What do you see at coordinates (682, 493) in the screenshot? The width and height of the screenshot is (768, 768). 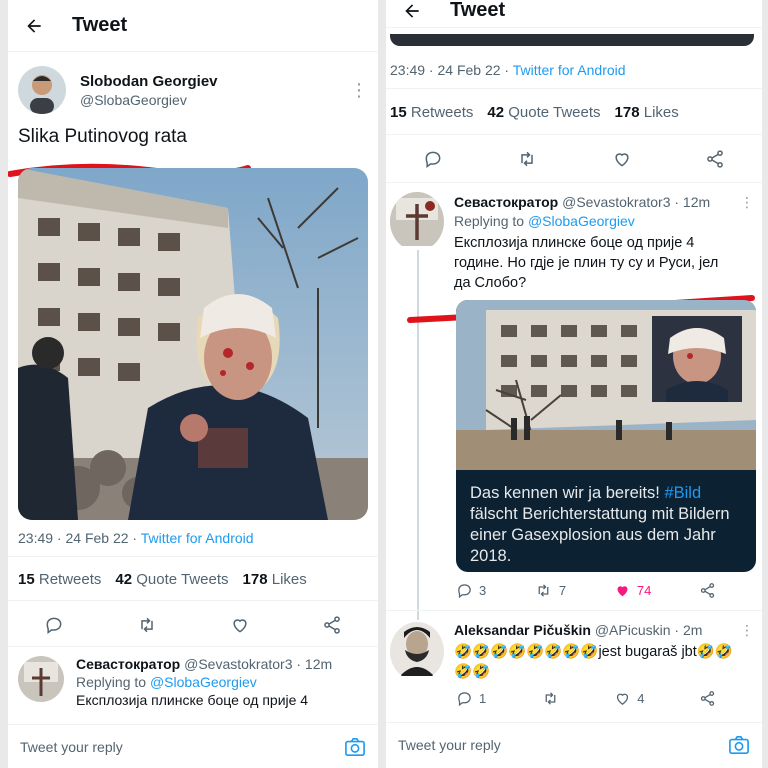 I see `hashtag-link: #Bild` at bounding box center [682, 493].